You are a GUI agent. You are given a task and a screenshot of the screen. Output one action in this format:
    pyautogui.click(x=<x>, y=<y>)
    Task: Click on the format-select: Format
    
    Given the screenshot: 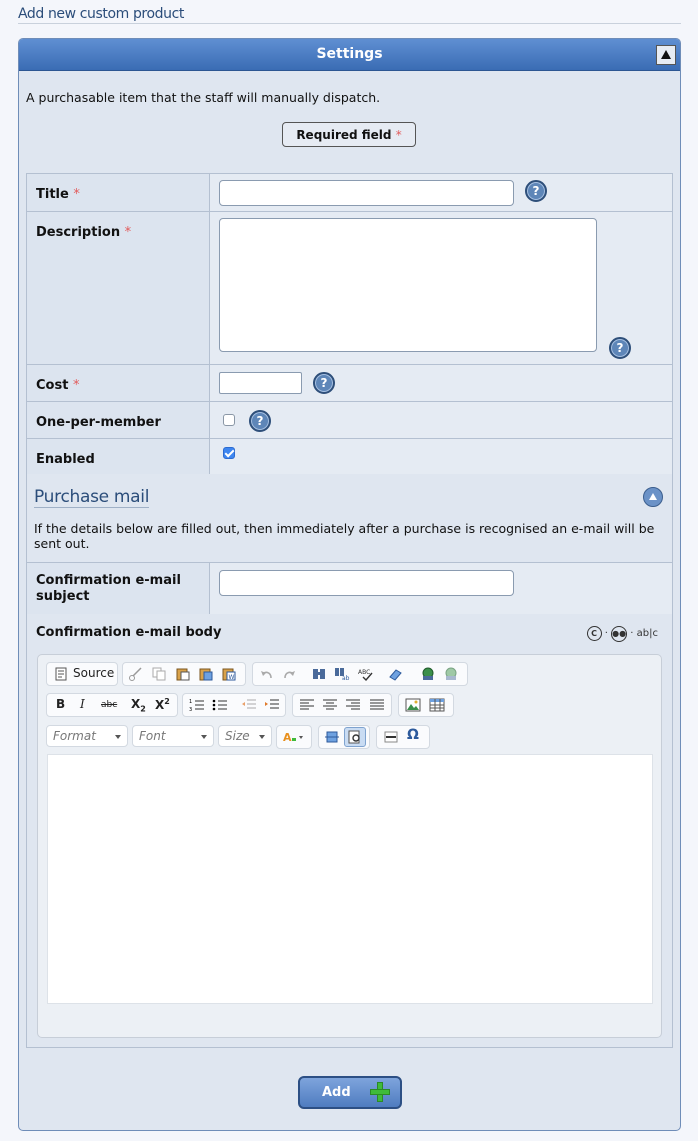 What is the action you would take?
    pyautogui.click(x=87, y=736)
    